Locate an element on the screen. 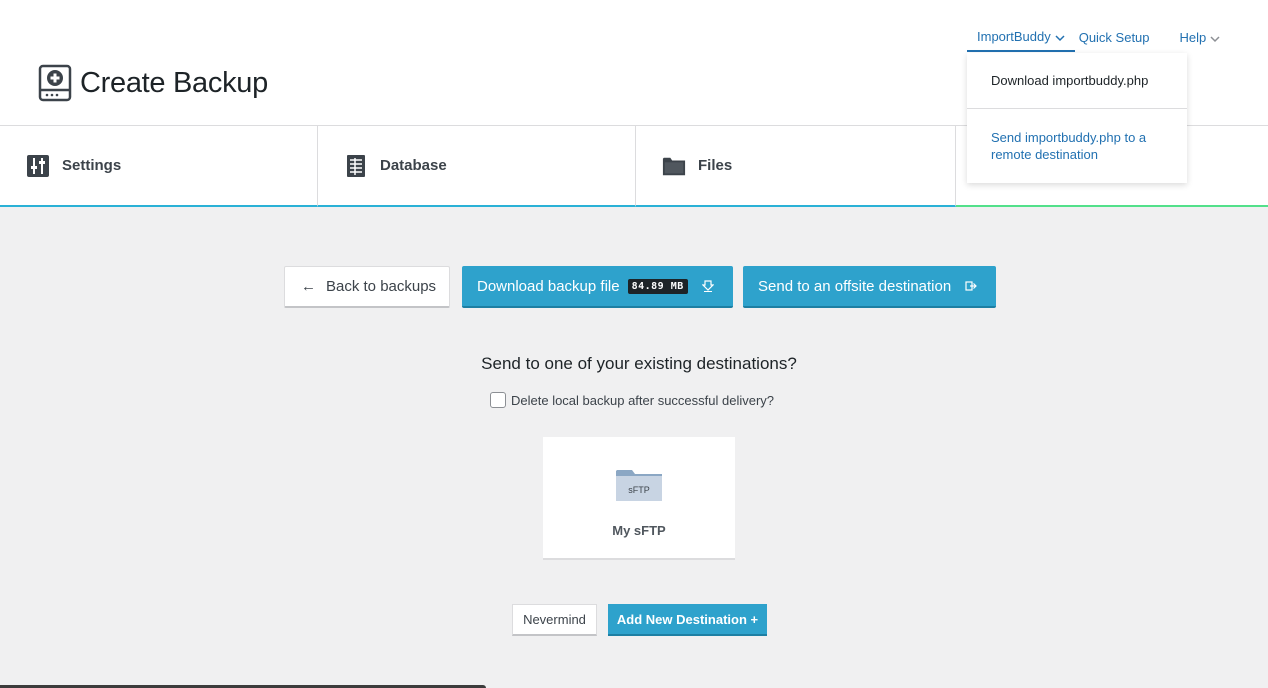 Image resolution: width=1268 pixels, height=688 pixels. sftp-folder-icon: sFTP is located at coordinates (639, 485).